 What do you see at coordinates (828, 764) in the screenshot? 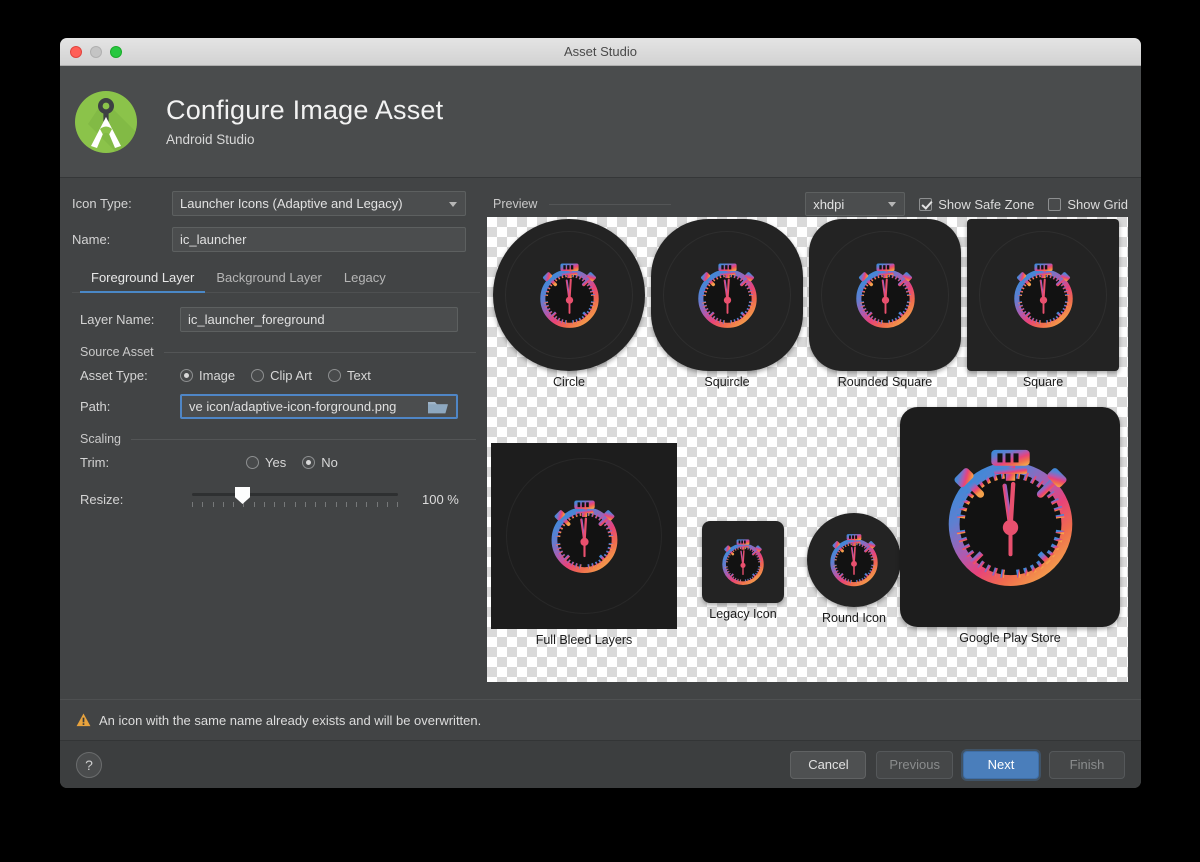
I see `cancel-button: Cancel` at bounding box center [828, 764].